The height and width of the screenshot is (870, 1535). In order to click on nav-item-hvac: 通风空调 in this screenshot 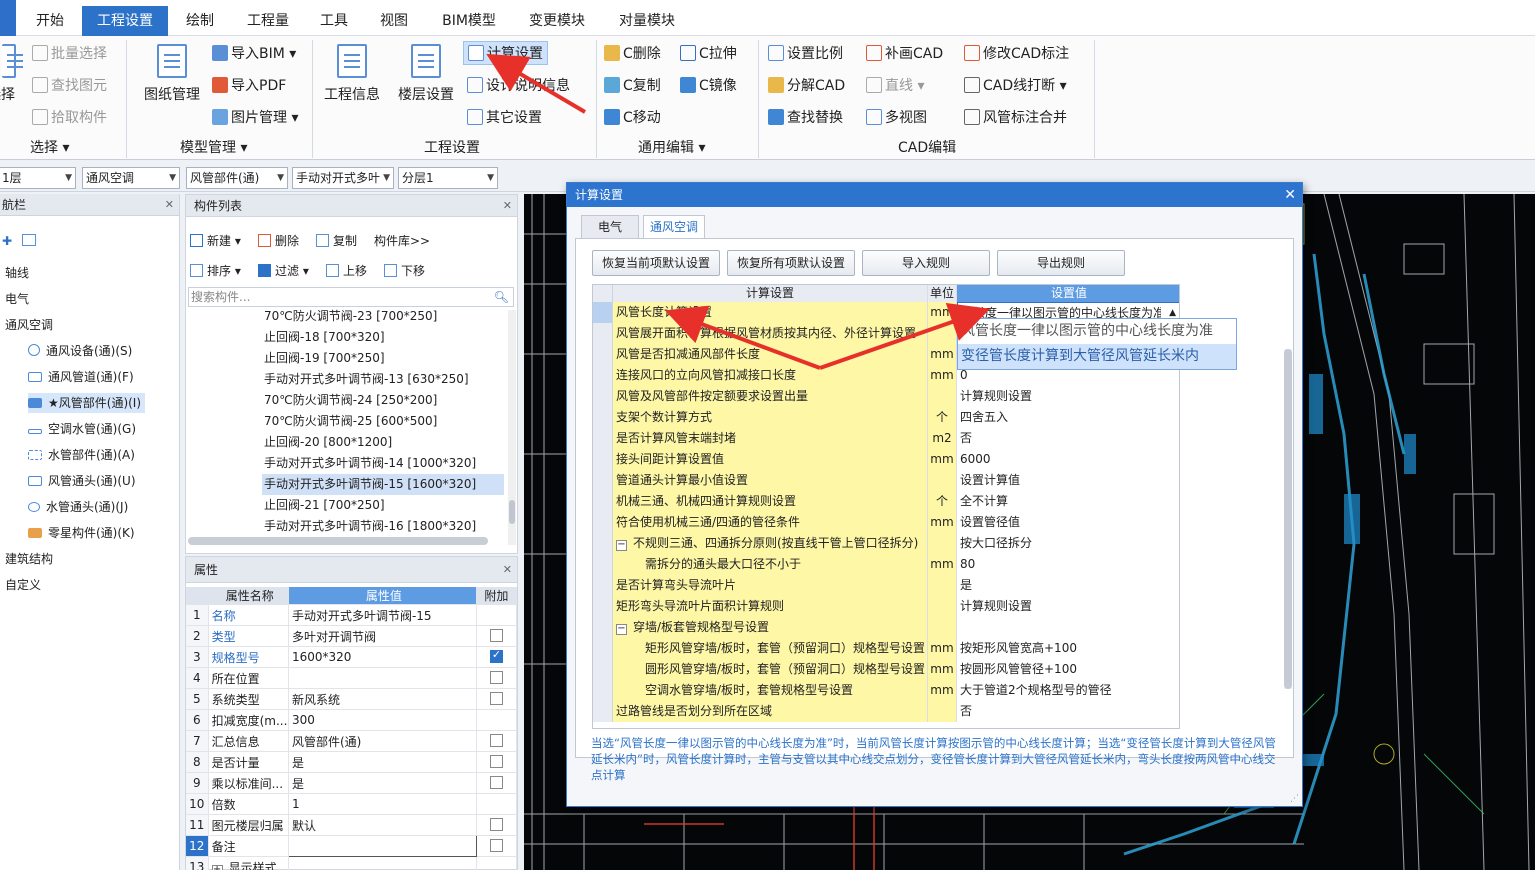, I will do `click(29, 325)`.